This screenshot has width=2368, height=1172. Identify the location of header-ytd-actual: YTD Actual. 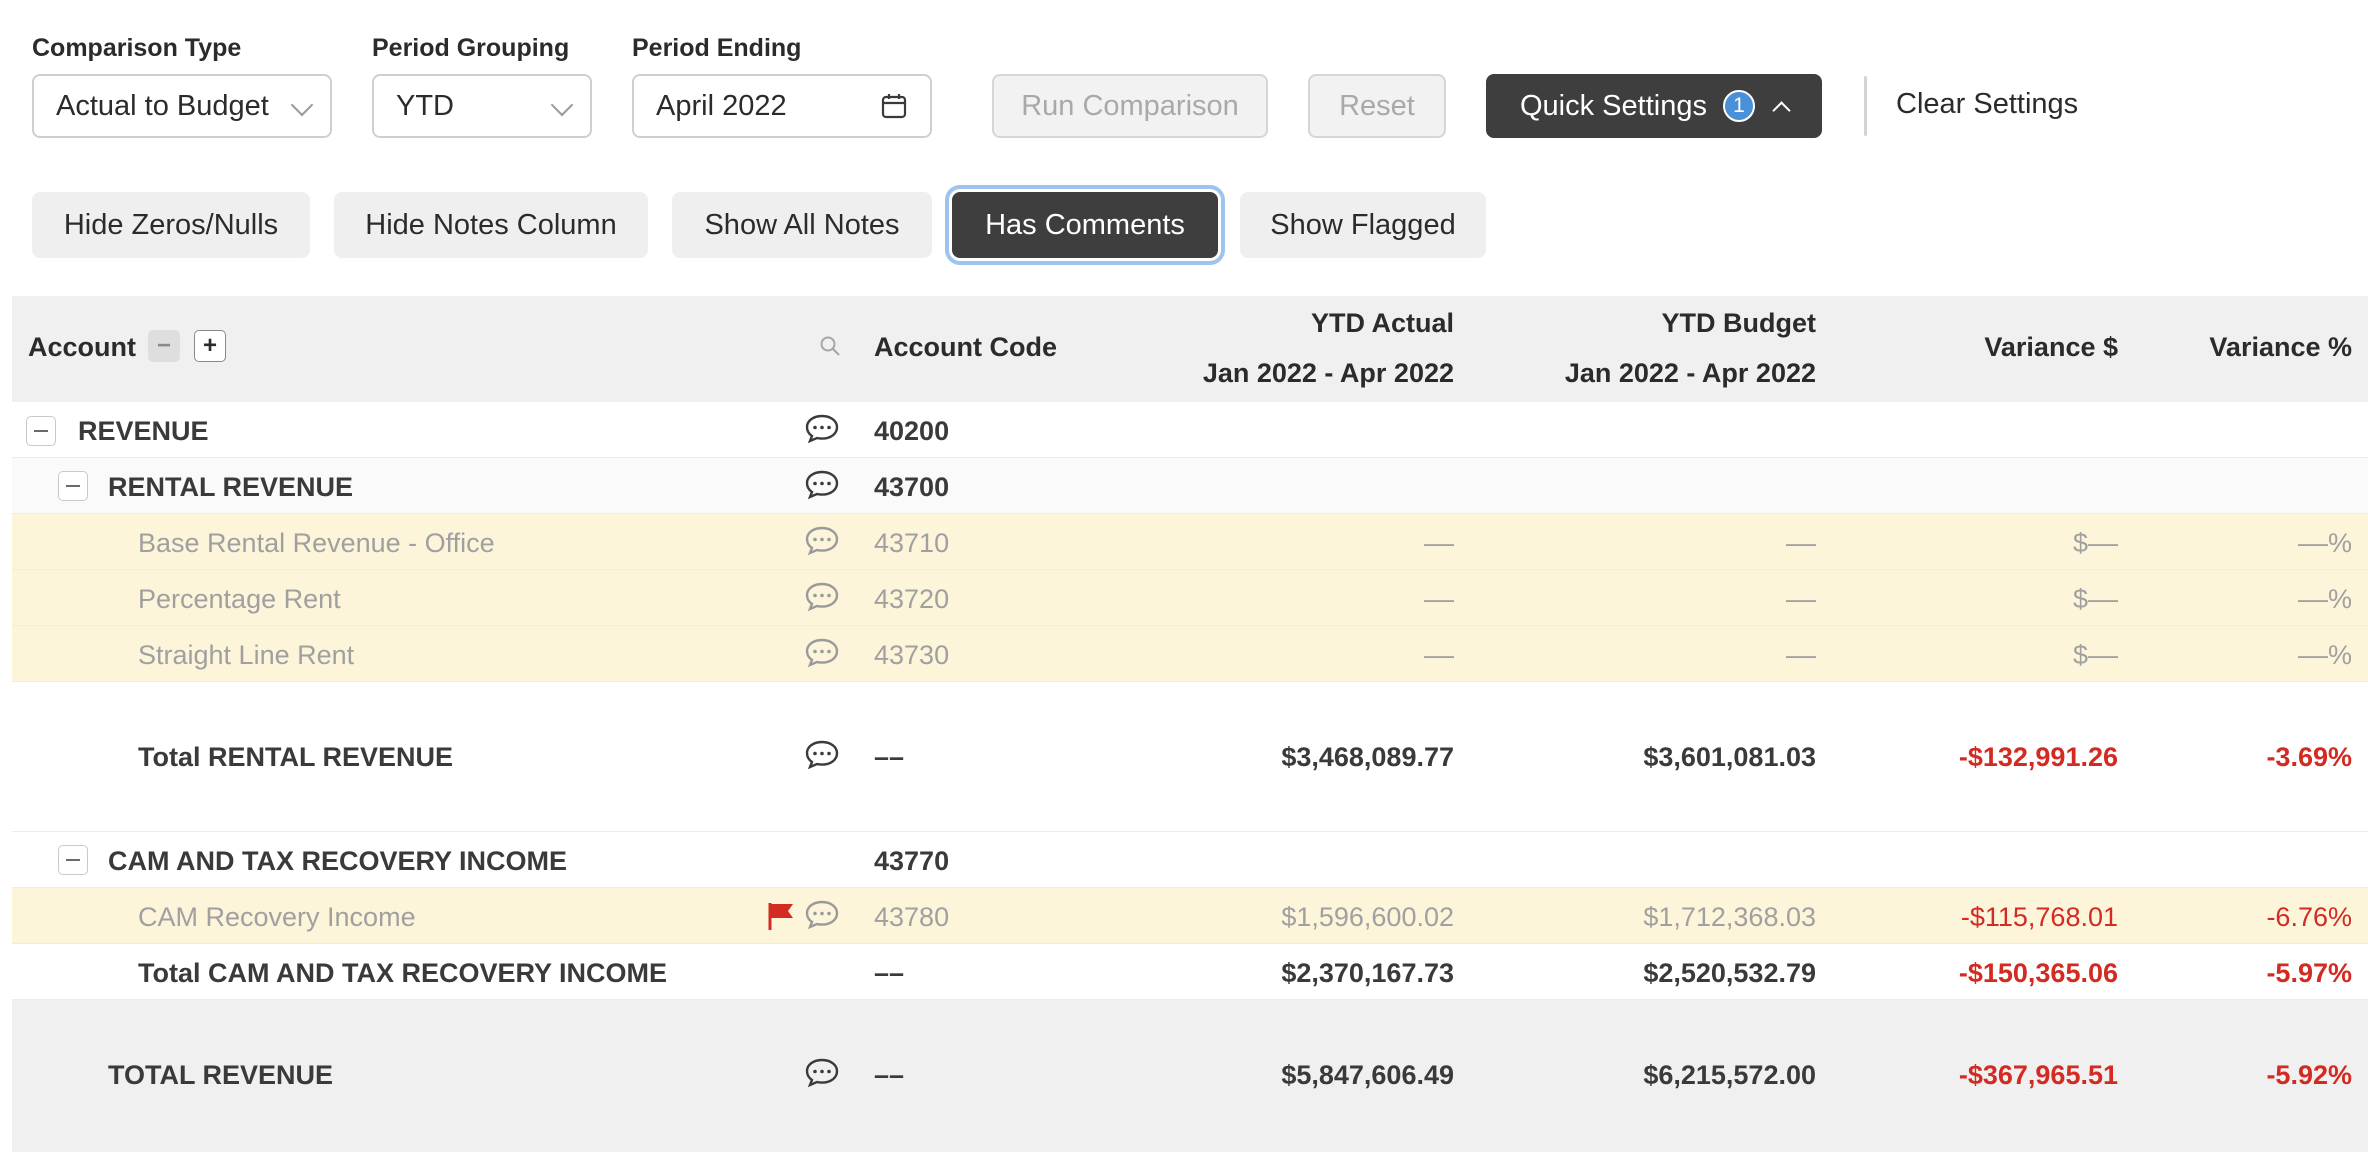
(1382, 323).